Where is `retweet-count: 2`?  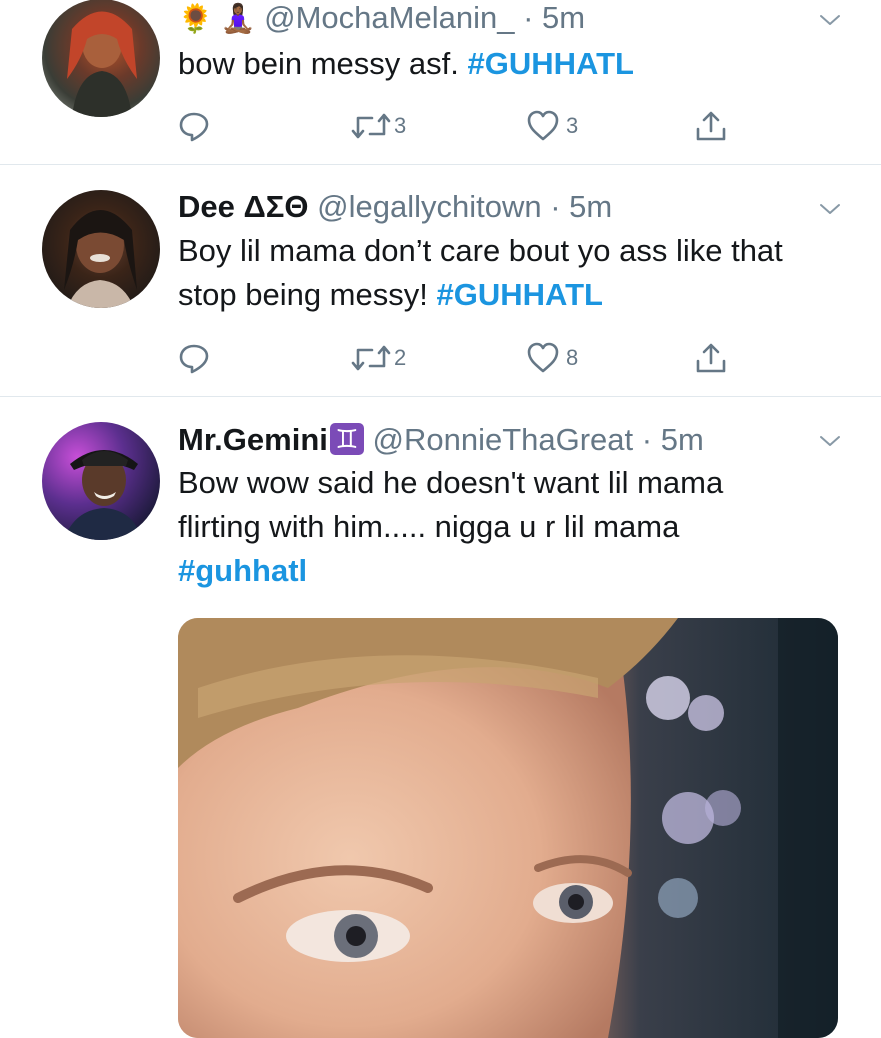 retweet-count: 2 is located at coordinates (400, 357).